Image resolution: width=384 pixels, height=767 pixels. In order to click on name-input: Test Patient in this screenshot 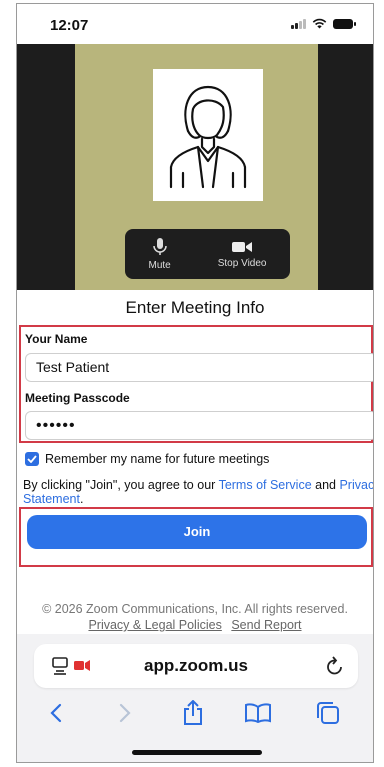, I will do `click(199, 367)`.